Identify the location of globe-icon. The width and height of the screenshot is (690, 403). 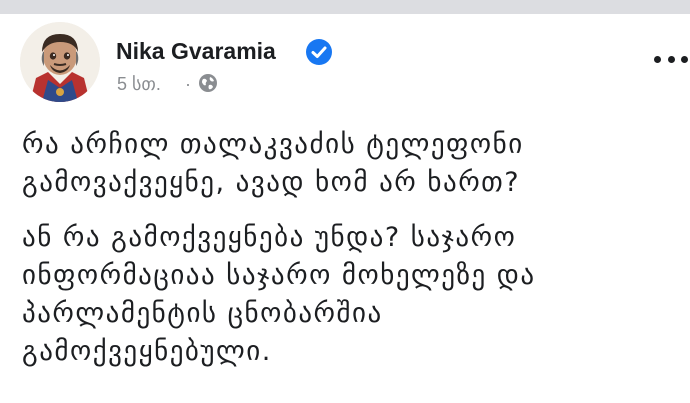
(208, 83).